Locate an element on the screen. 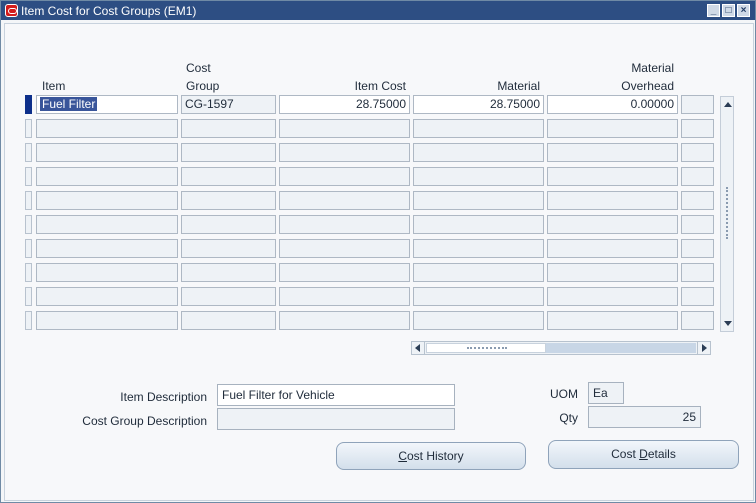 This screenshot has height=503, width=756. cost-details-button: Cost Details is located at coordinates (643, 454).